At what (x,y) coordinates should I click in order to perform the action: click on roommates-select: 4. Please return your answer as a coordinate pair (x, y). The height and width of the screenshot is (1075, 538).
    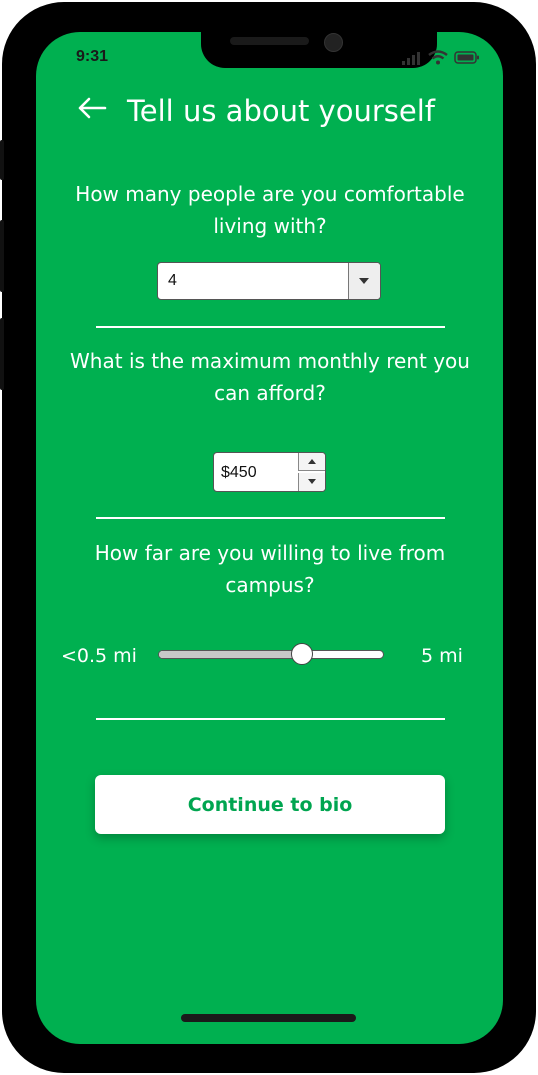
    Looking at the image, I should click on (269, 281).